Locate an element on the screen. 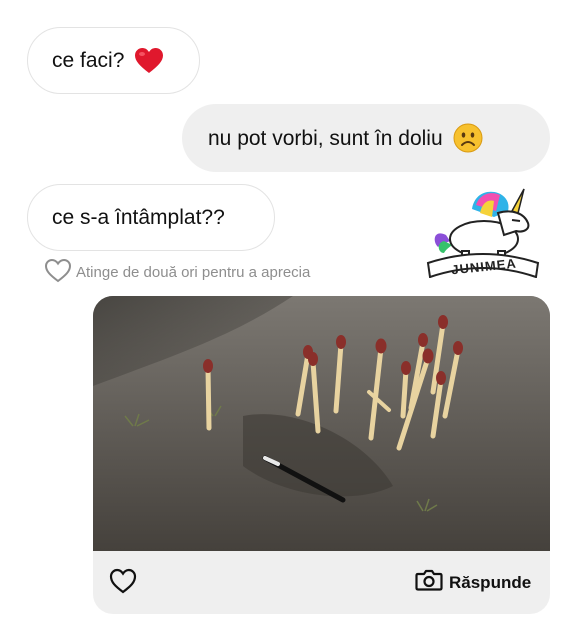 Image resolution: width=578 pixels, height=622 pixels. junimea-unicorn-logo: JUNIMEA is located at coordinates (483, 231).